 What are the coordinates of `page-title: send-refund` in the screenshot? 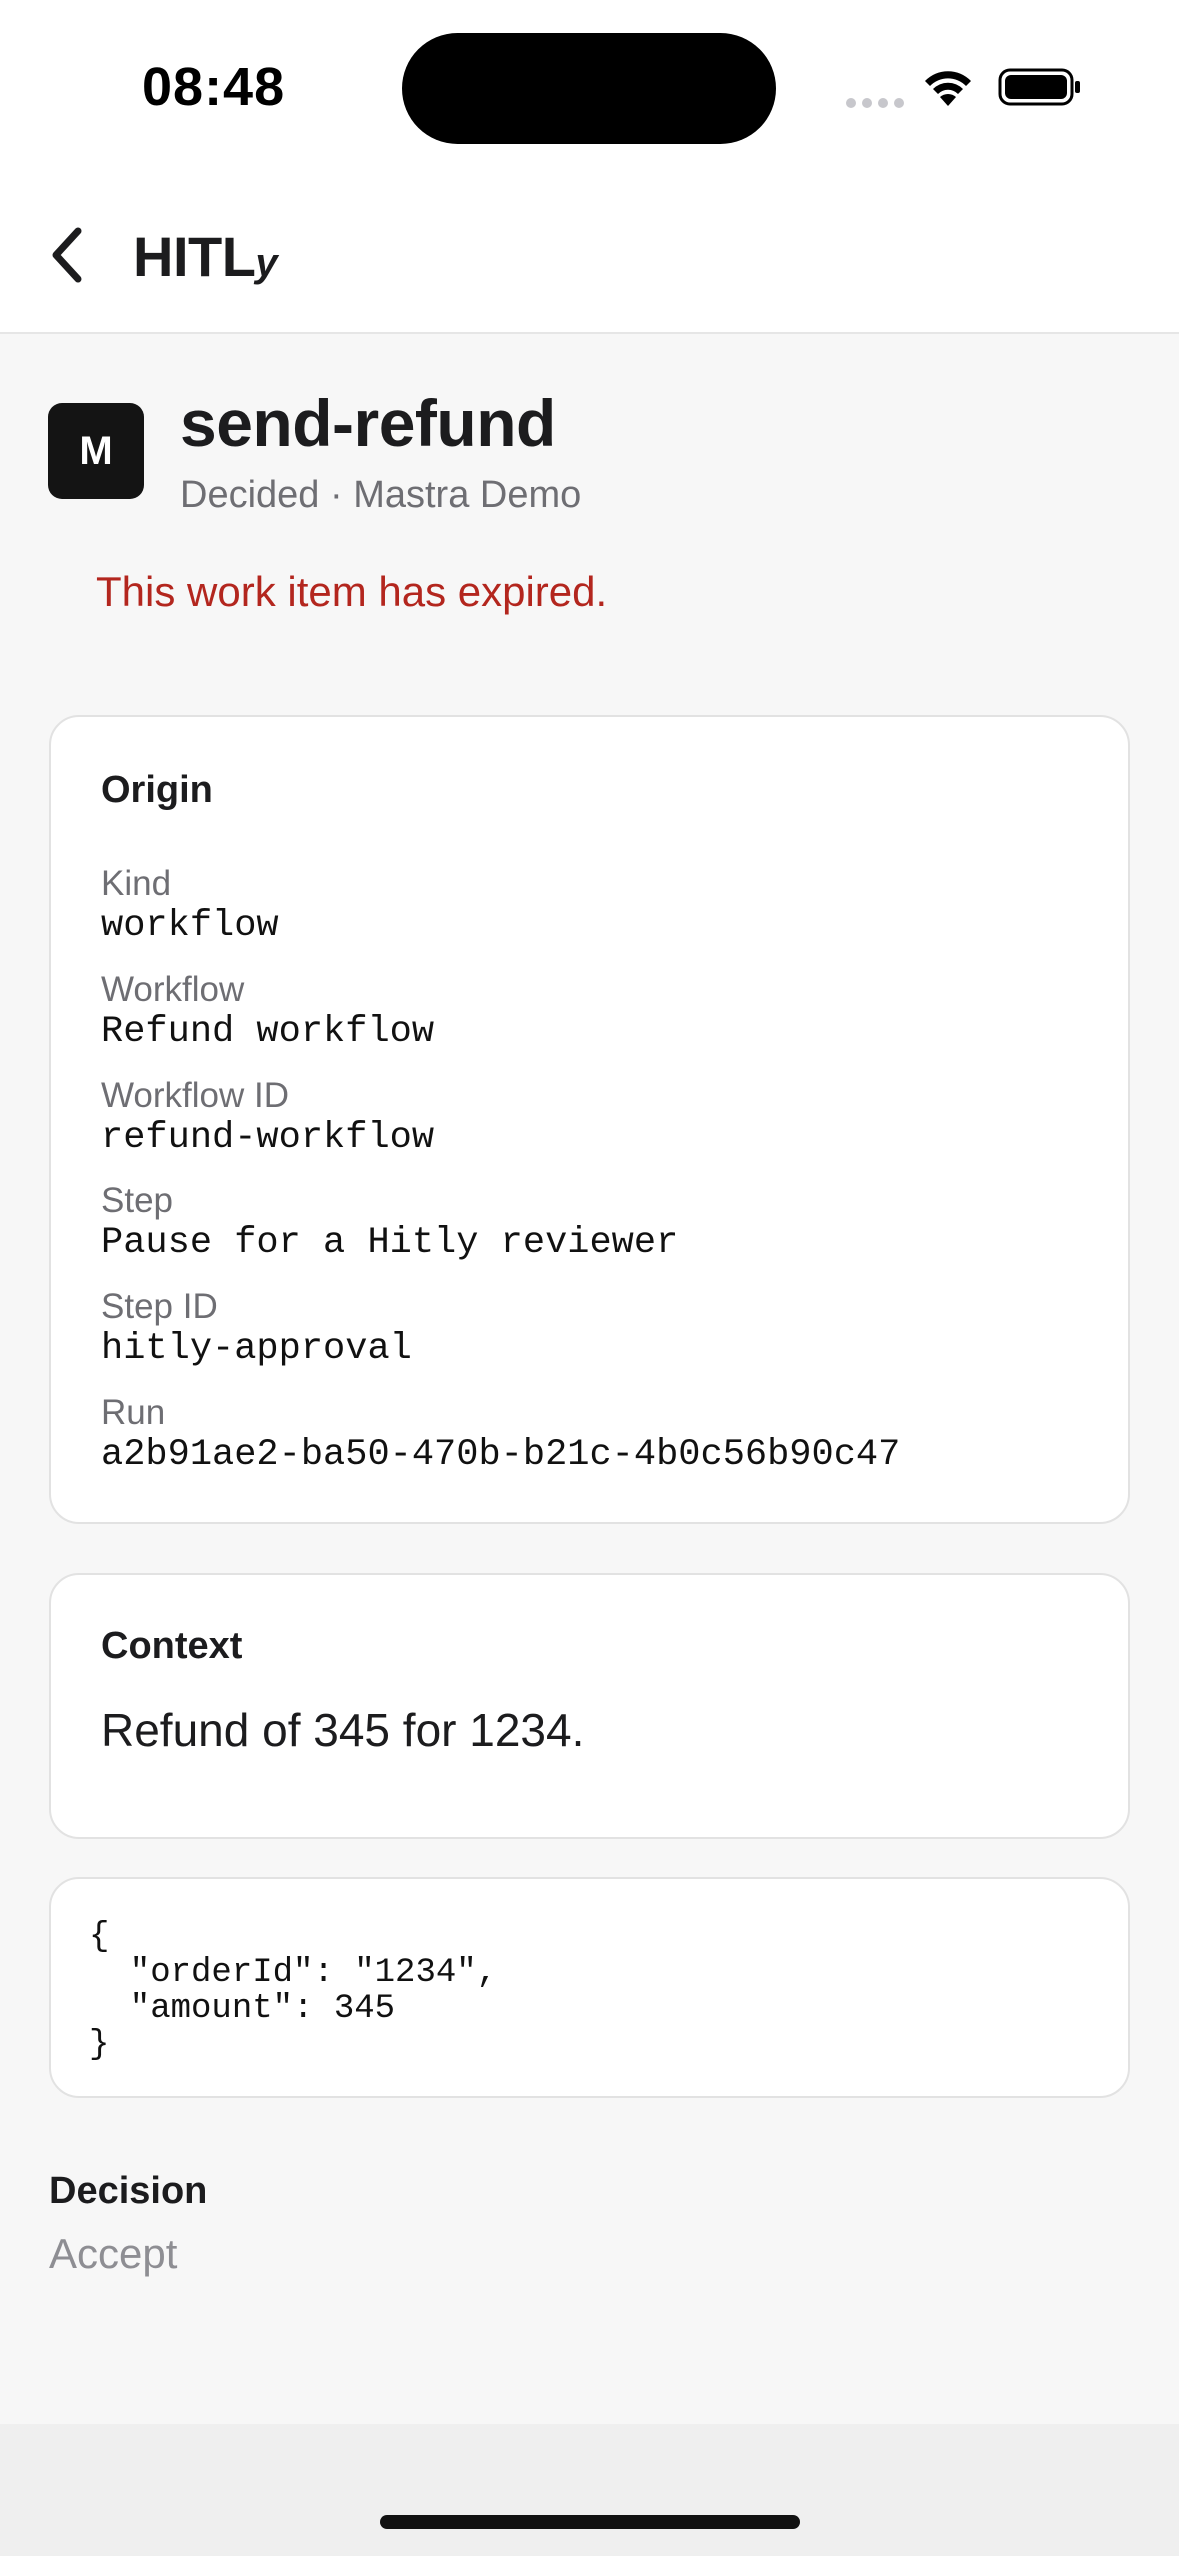 It's located at (368, 423).